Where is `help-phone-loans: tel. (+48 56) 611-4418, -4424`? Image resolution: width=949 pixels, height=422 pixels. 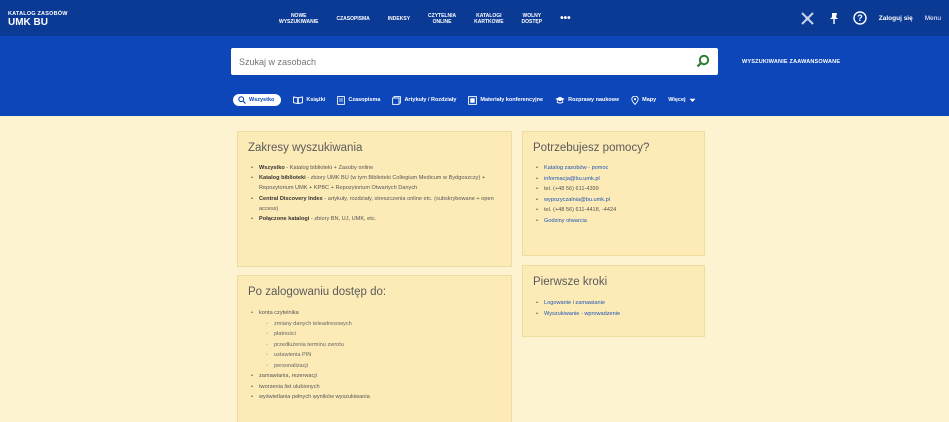
help-phone-loans: tel. (+48 56) 611-4418, -4424 is located at coordinates (613, 210).